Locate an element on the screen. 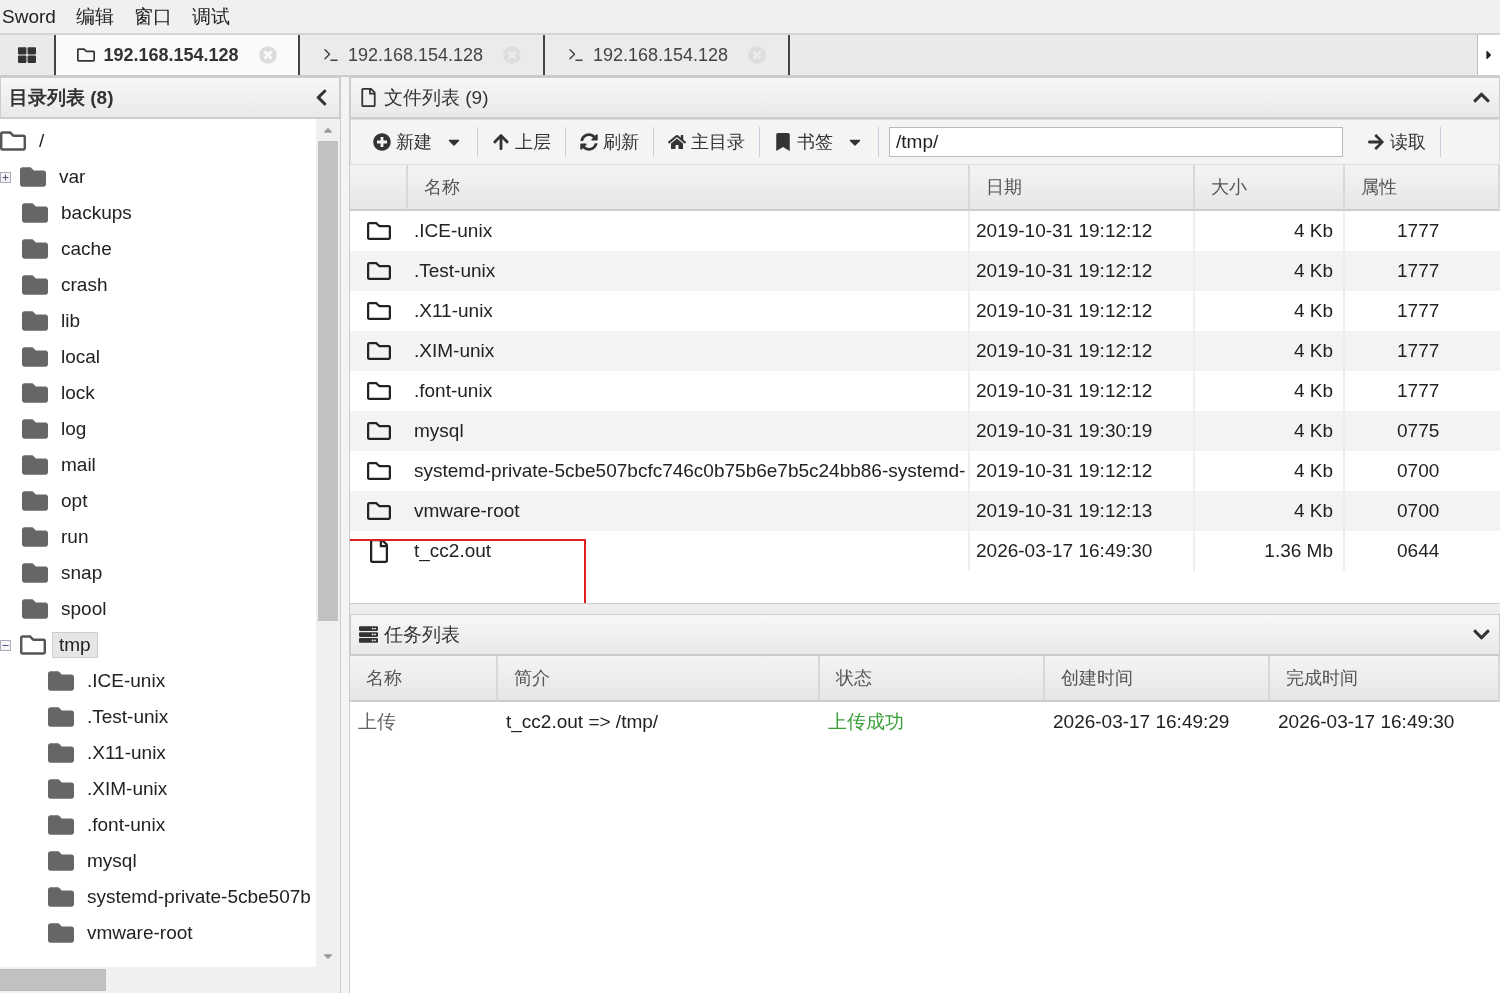  panel-title: 文件列表 (9) is located at coordinates (437, 97).